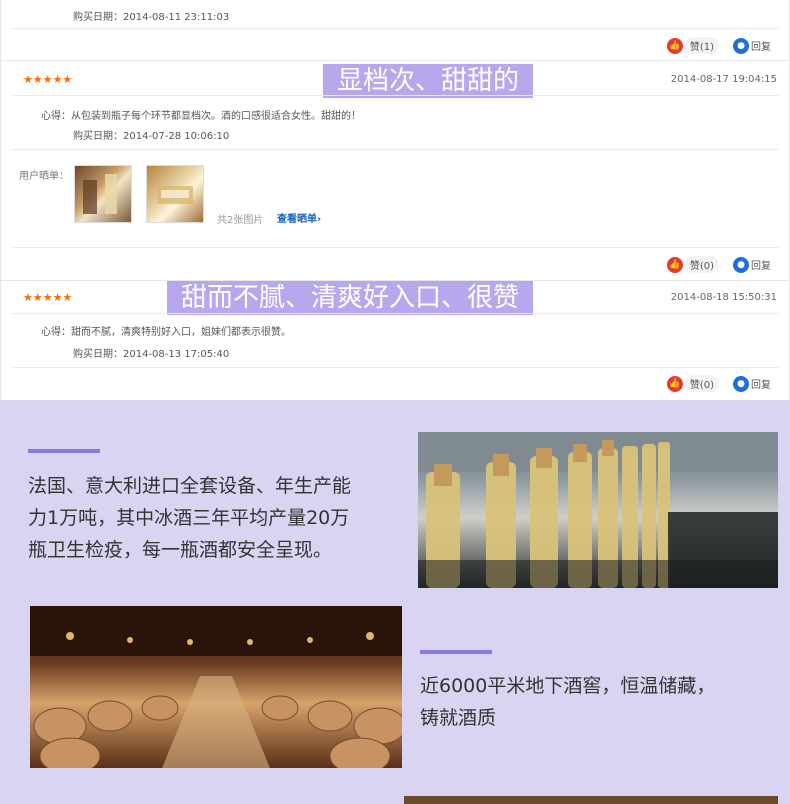 The width and height of the screenshot is (790, 804). What do you see at coordinates (458, 718) in the screenshot?
I see `promo-line: 铸就酒质` at bounding box center [458, 718].